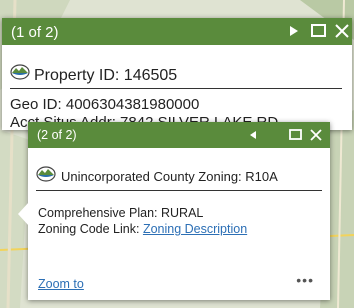 This screenshot has height=308, width=354. I want to click on zoning-code-label: Zoning Code Link:, so click(89, 229).